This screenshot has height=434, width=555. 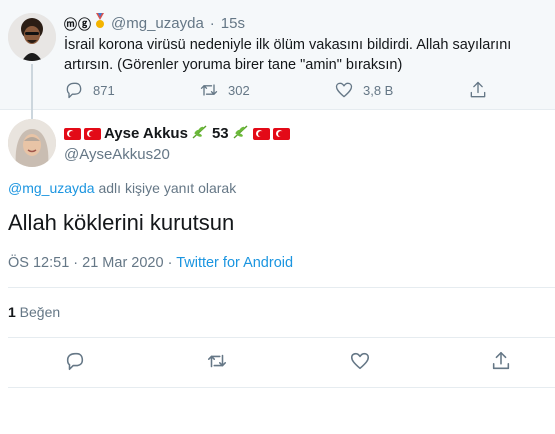 What do you see at coordinates (78, 23) in the screenshot?
I see `parent-author-name: ⓜⓖ` at bounding box center [78, 23].